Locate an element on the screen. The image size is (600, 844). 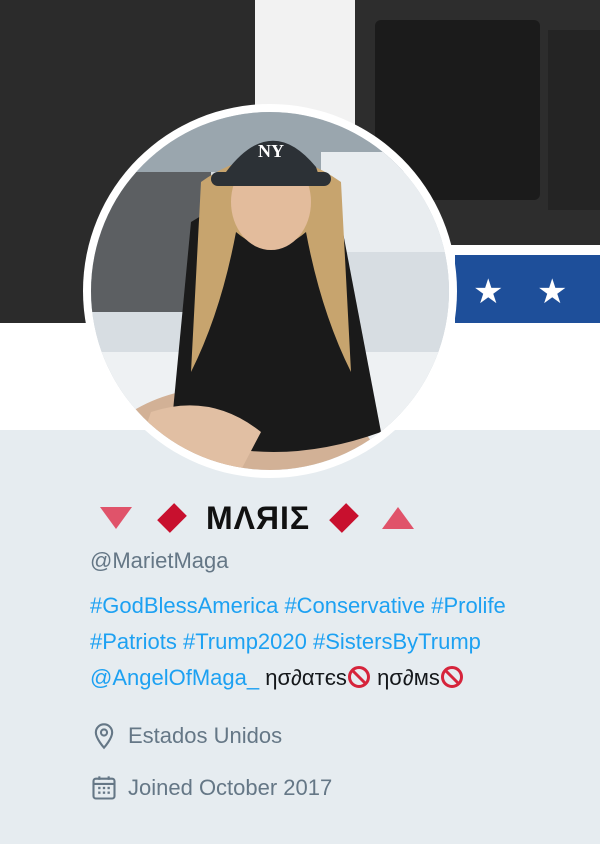
red-triangle-up-icon is located at coordinates (398, 518).